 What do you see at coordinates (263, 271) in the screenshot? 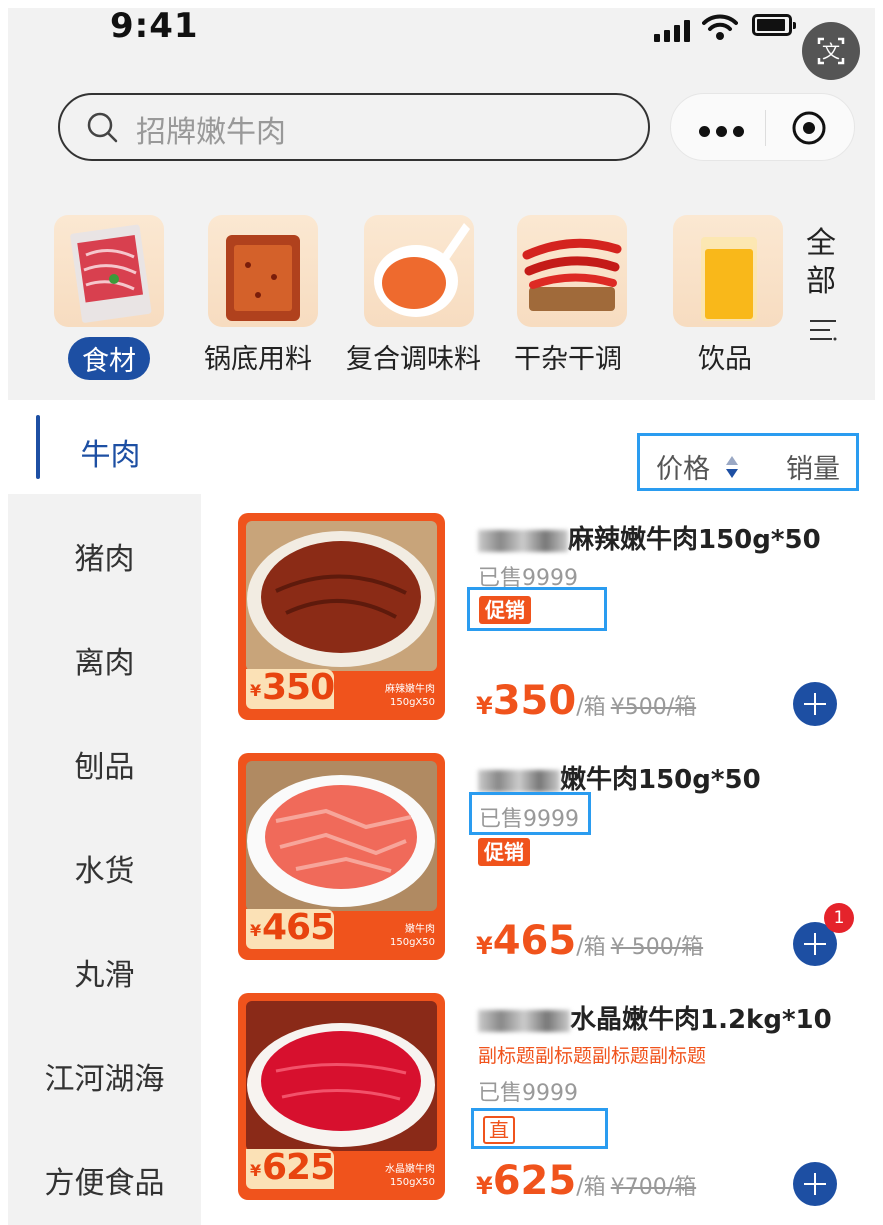
I see `category-hotpot-base-image` at bounding box center [263, 271].